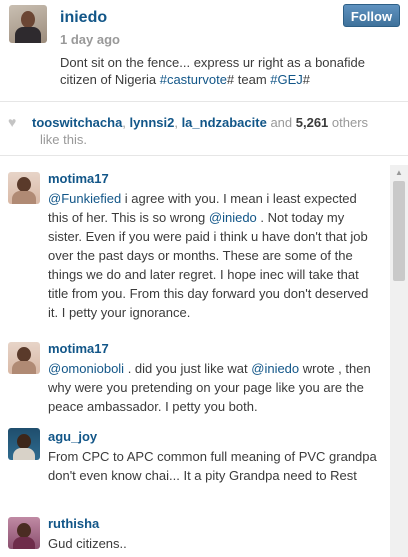 Image resolution: width=408 pixels, height=557 pixels. What do you see at coordinates (87, 543) in the screenshot?
I see `comment-text: Gud citizens..` at bounding box center [87, 543].